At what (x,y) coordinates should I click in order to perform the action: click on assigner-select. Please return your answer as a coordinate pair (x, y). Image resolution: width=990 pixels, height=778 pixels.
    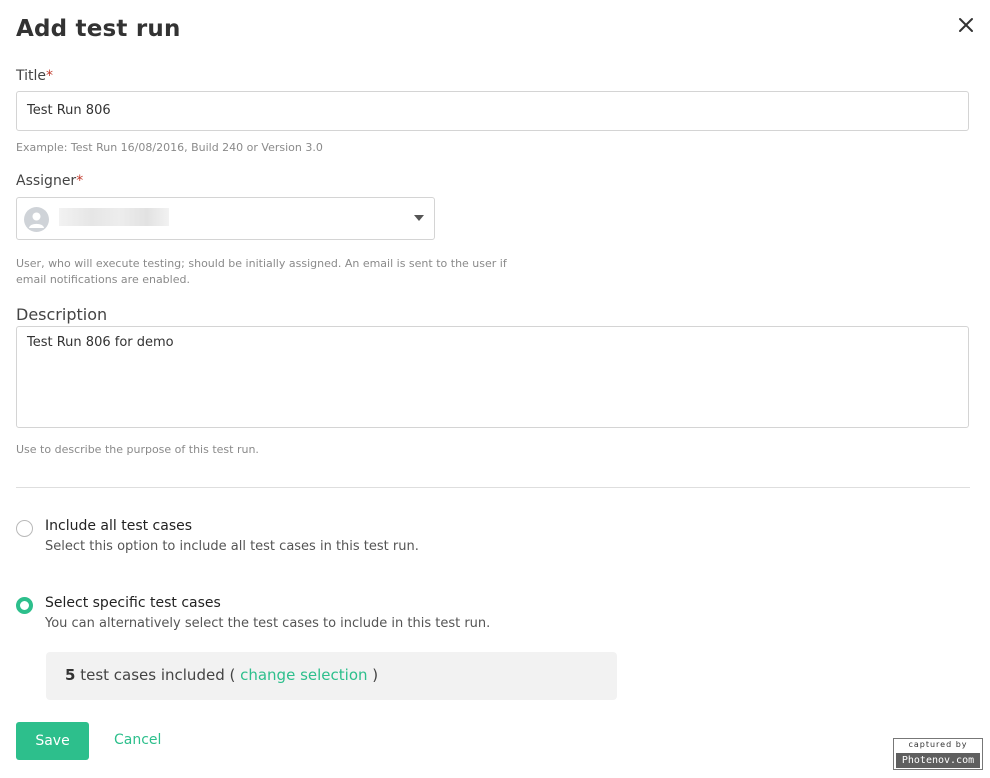
    Looking at the image, I should click on (225, 218).